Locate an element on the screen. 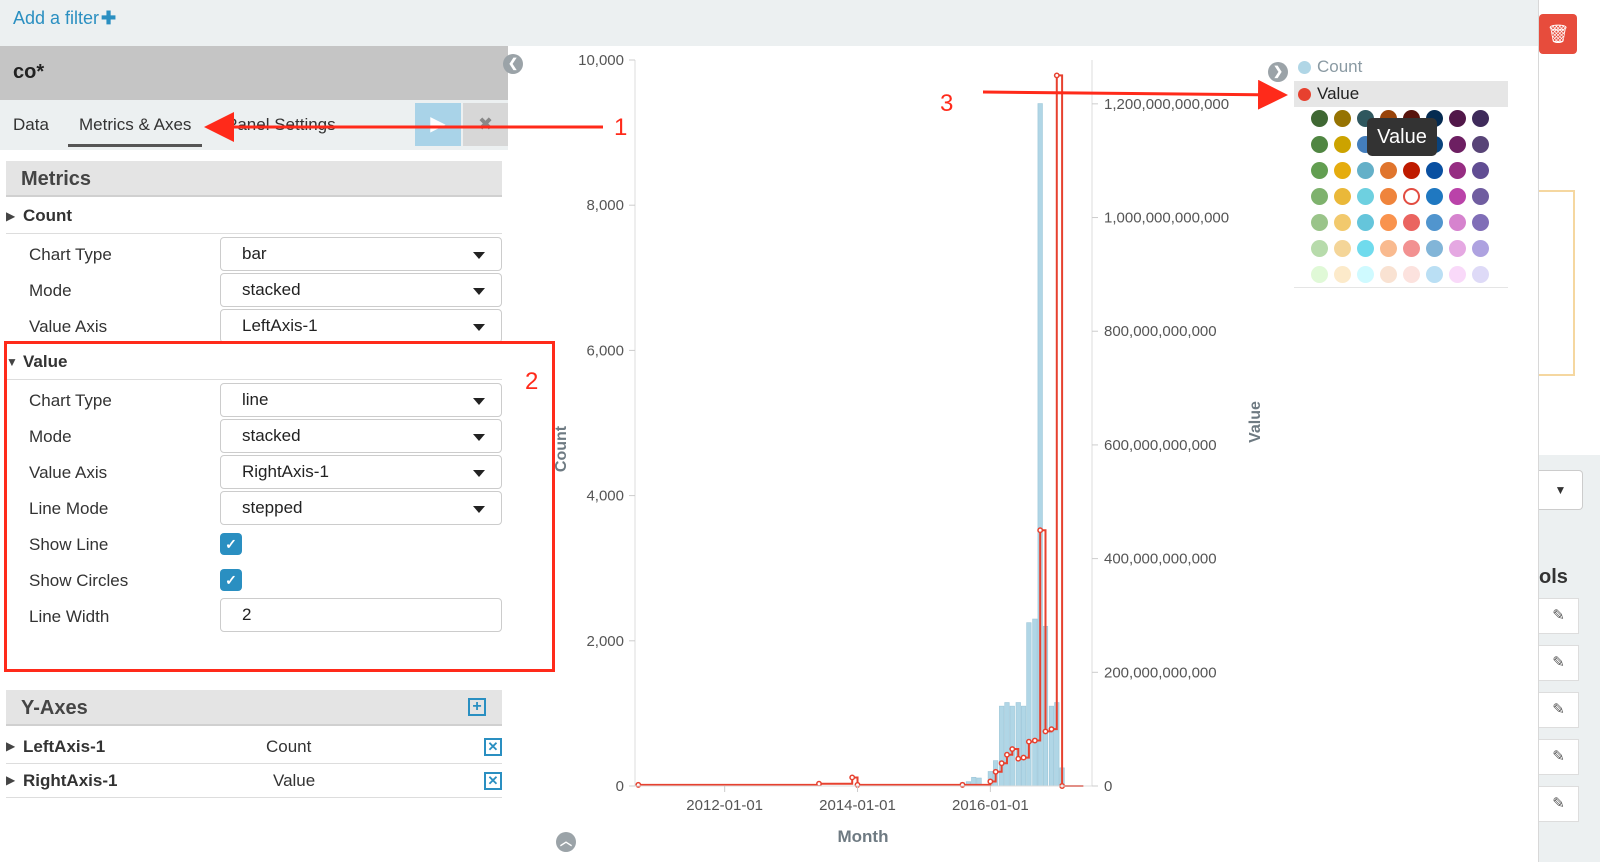 The image size is (1600, 862). left-tick-label: 10,000 is located at coordinates (601, 60).